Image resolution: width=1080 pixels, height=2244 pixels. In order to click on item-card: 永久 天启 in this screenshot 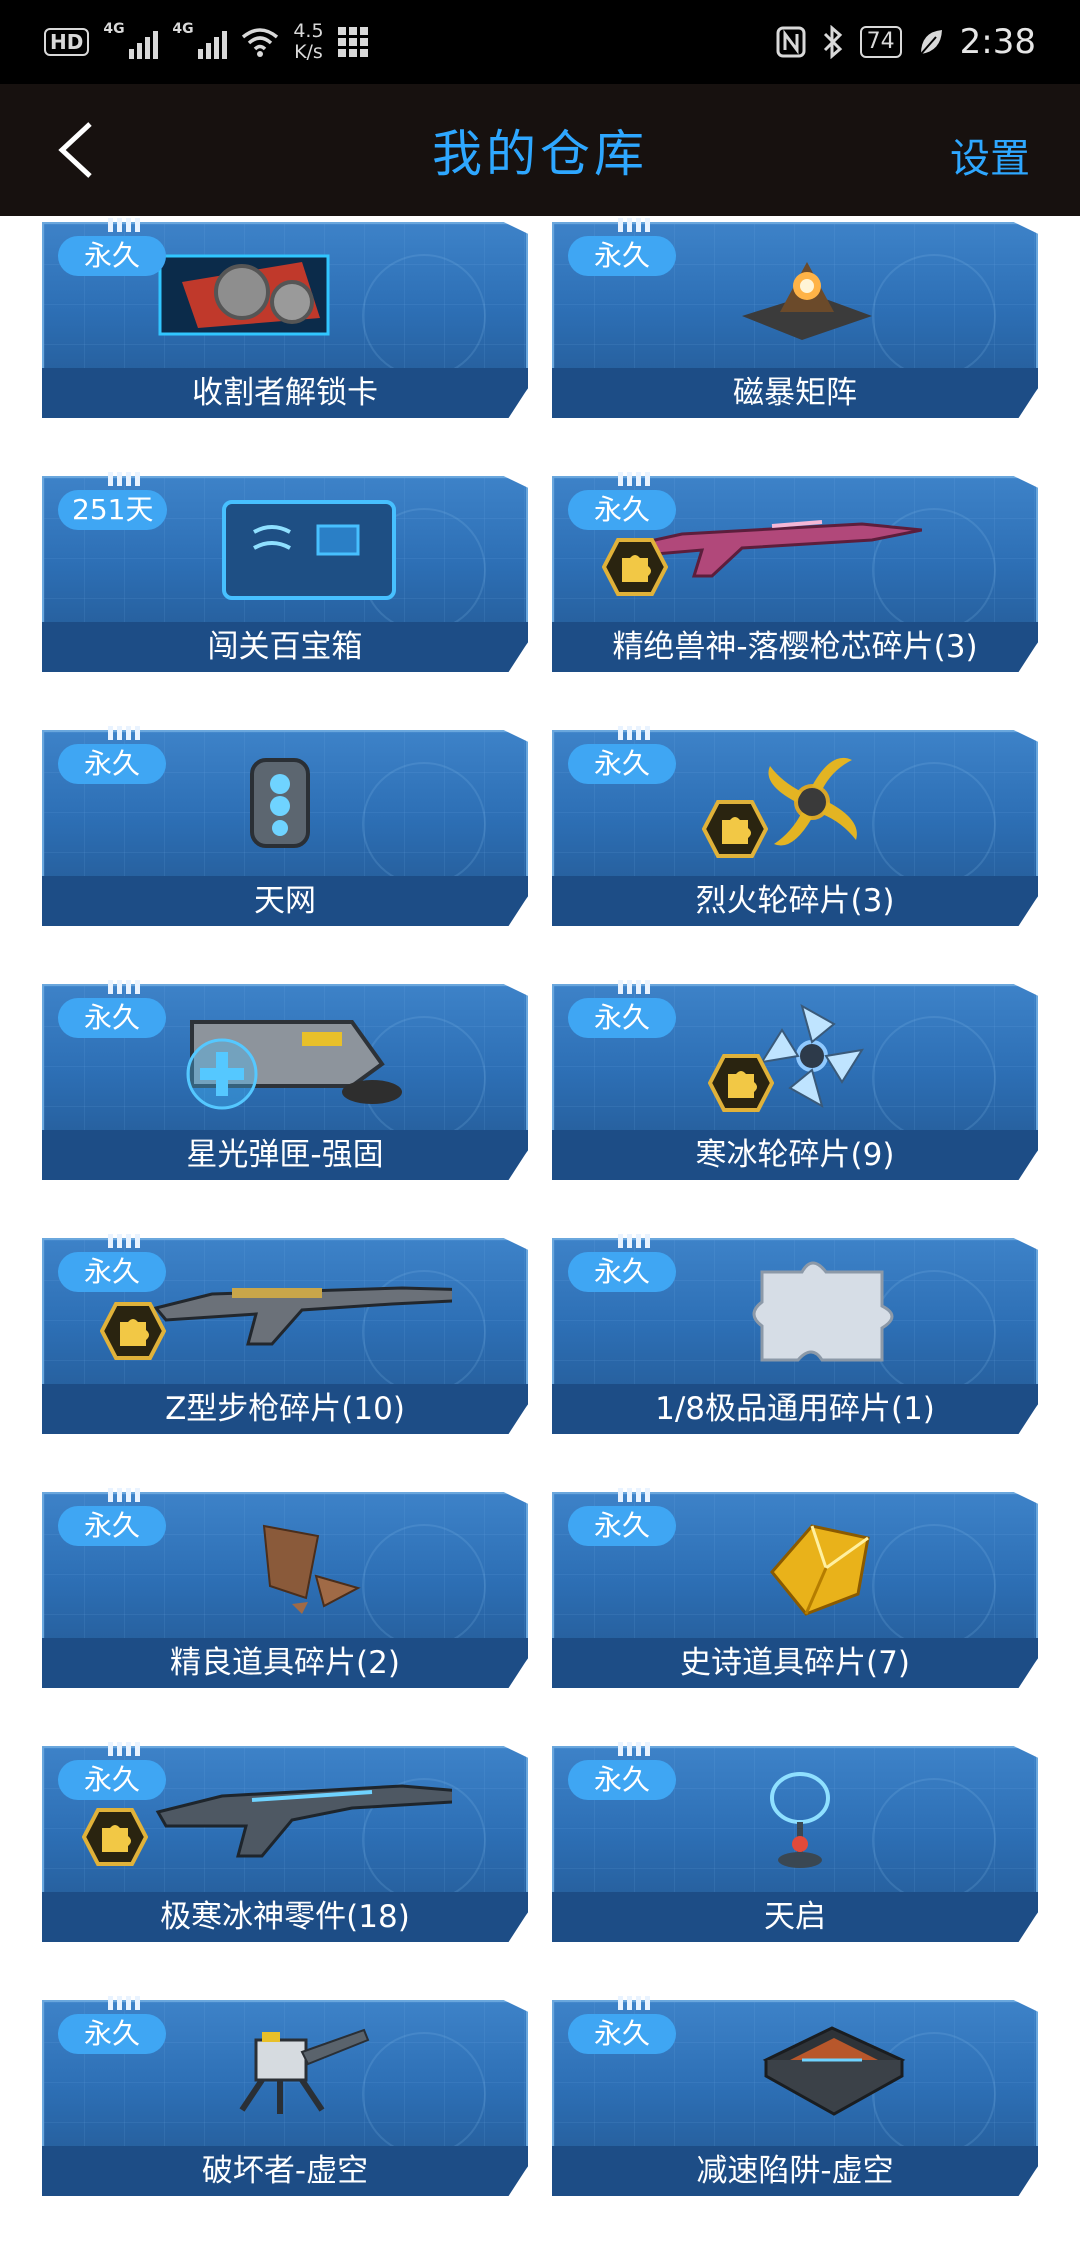, I will do `click(795, 1842)`.